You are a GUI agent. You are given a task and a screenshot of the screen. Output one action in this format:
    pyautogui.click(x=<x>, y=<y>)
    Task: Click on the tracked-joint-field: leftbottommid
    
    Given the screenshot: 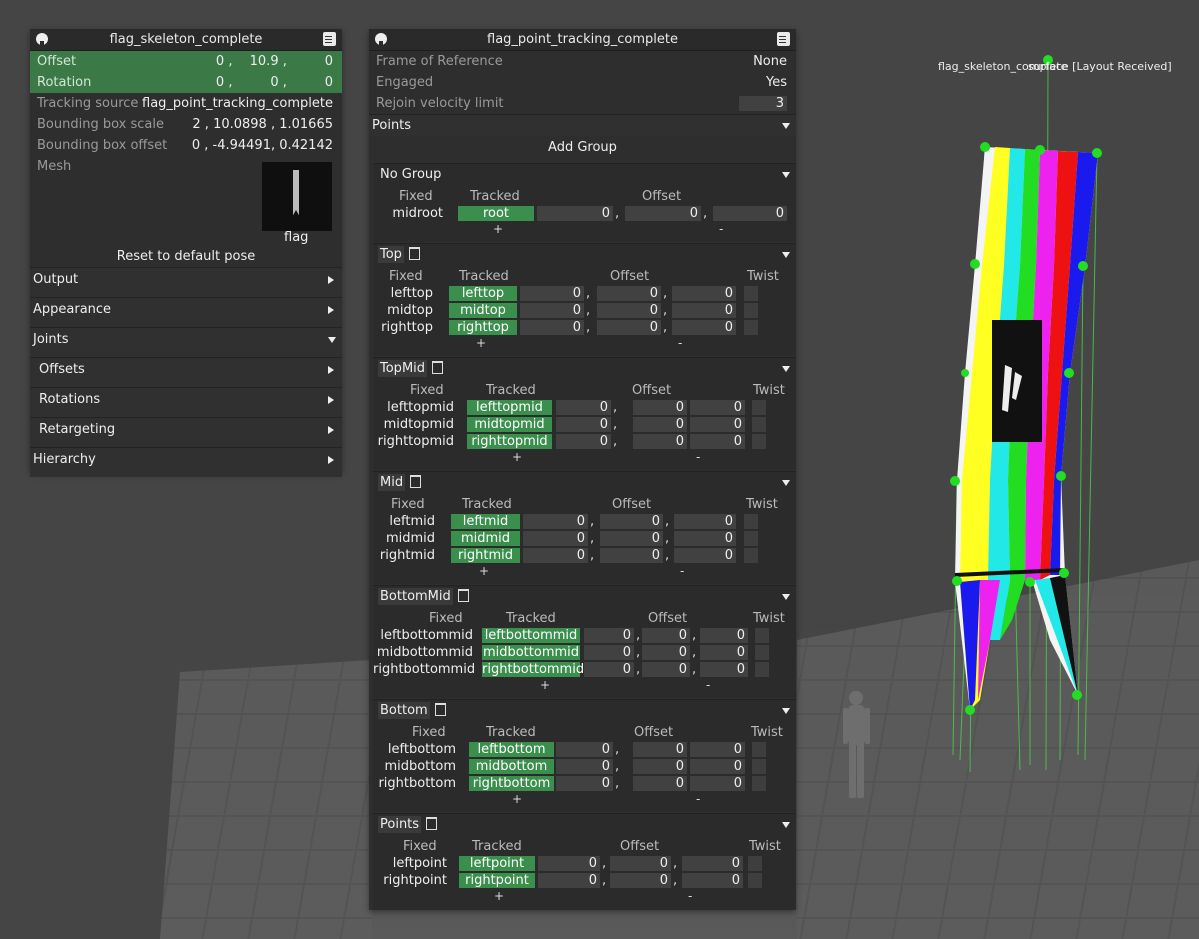 What is the action you would take?
    pyautogui.click(x=531, y=635)
    